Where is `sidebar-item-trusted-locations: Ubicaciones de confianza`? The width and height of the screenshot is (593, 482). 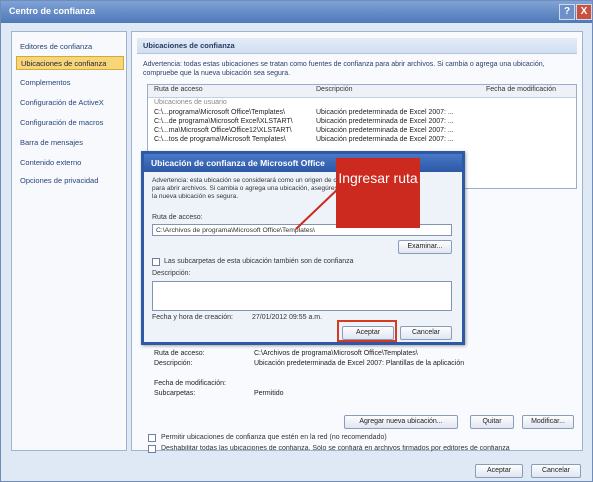
sidebar-item-trusted-locations: Ubicaciones de confianza is located at coordinates (70, 63).